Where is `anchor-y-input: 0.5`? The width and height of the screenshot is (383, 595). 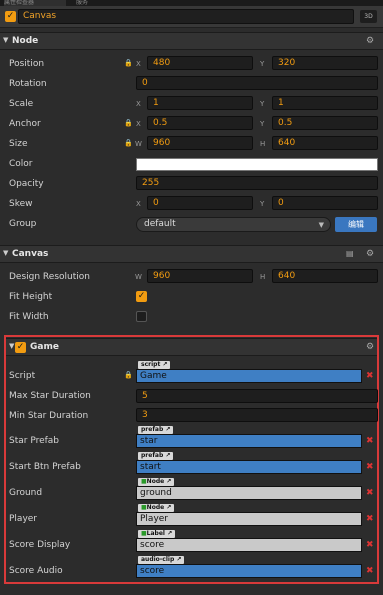
anchor-y-input: 0.5 is located at coordinates (325, 123).